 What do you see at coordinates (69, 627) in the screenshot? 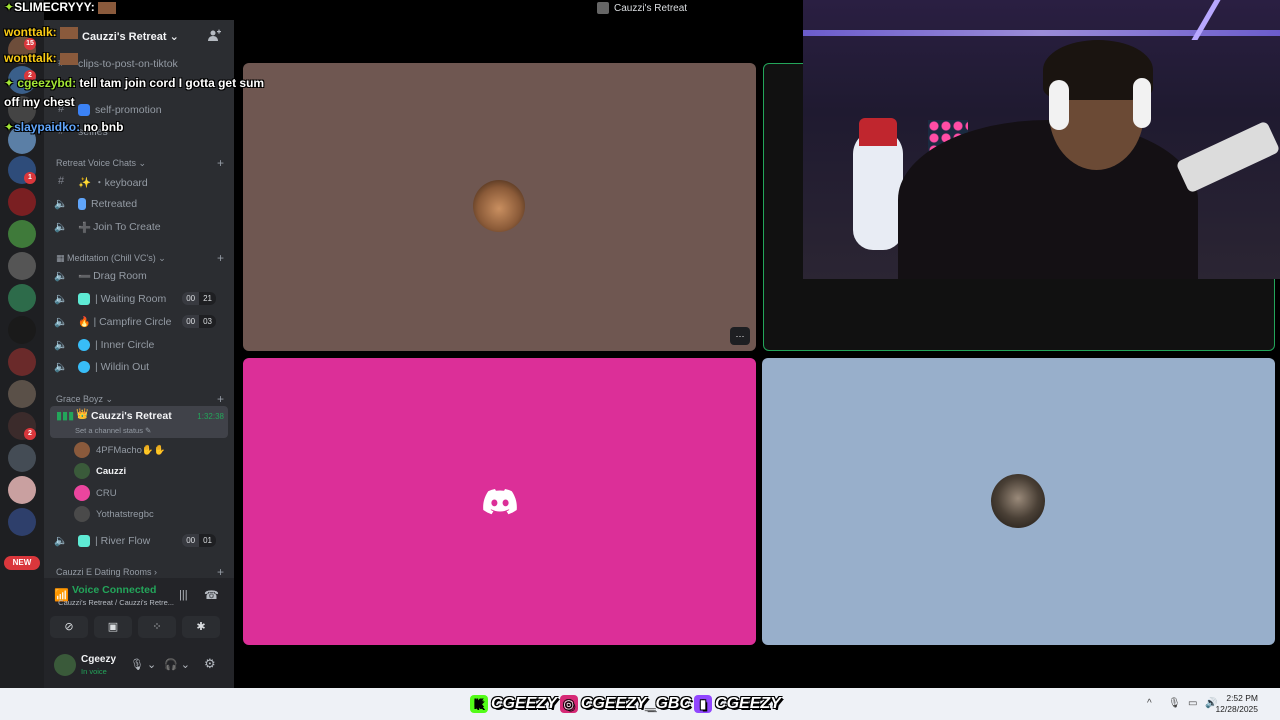
I see `camera-off-icon: ⊘` at bounding box center [69, 627].